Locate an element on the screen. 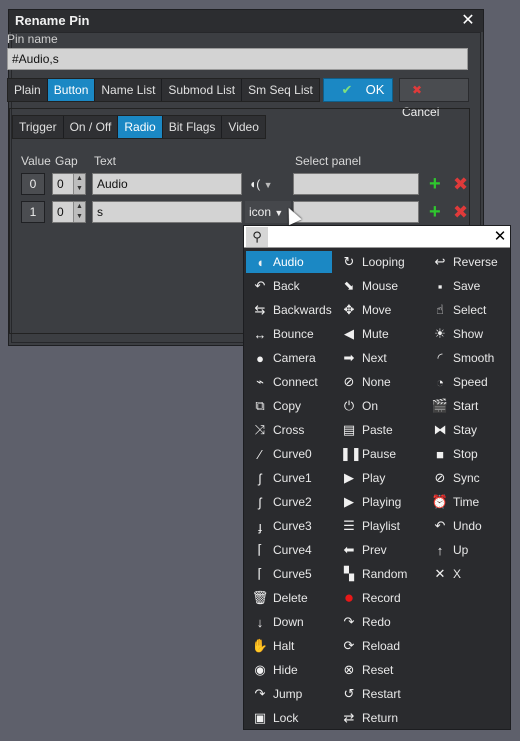  icon-option-paste: ▤ Paste is located at coordinates (378, 430).